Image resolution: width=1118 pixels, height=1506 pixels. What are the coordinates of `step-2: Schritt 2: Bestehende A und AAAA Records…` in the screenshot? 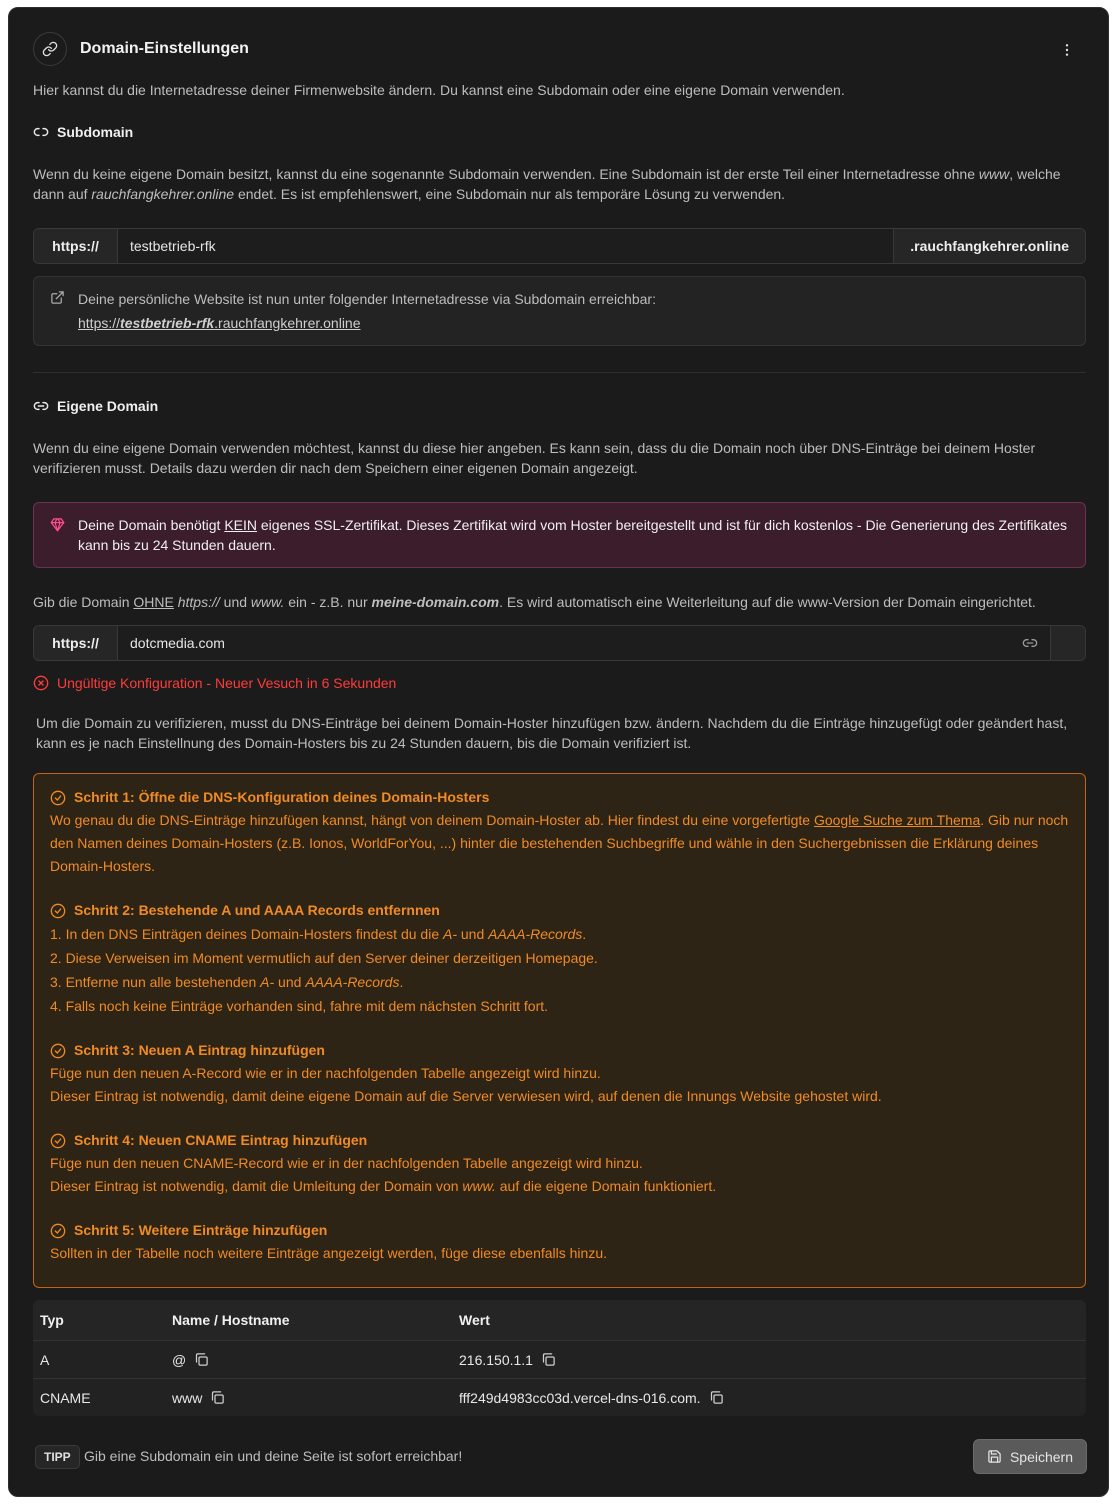 It's located at (559, 958).